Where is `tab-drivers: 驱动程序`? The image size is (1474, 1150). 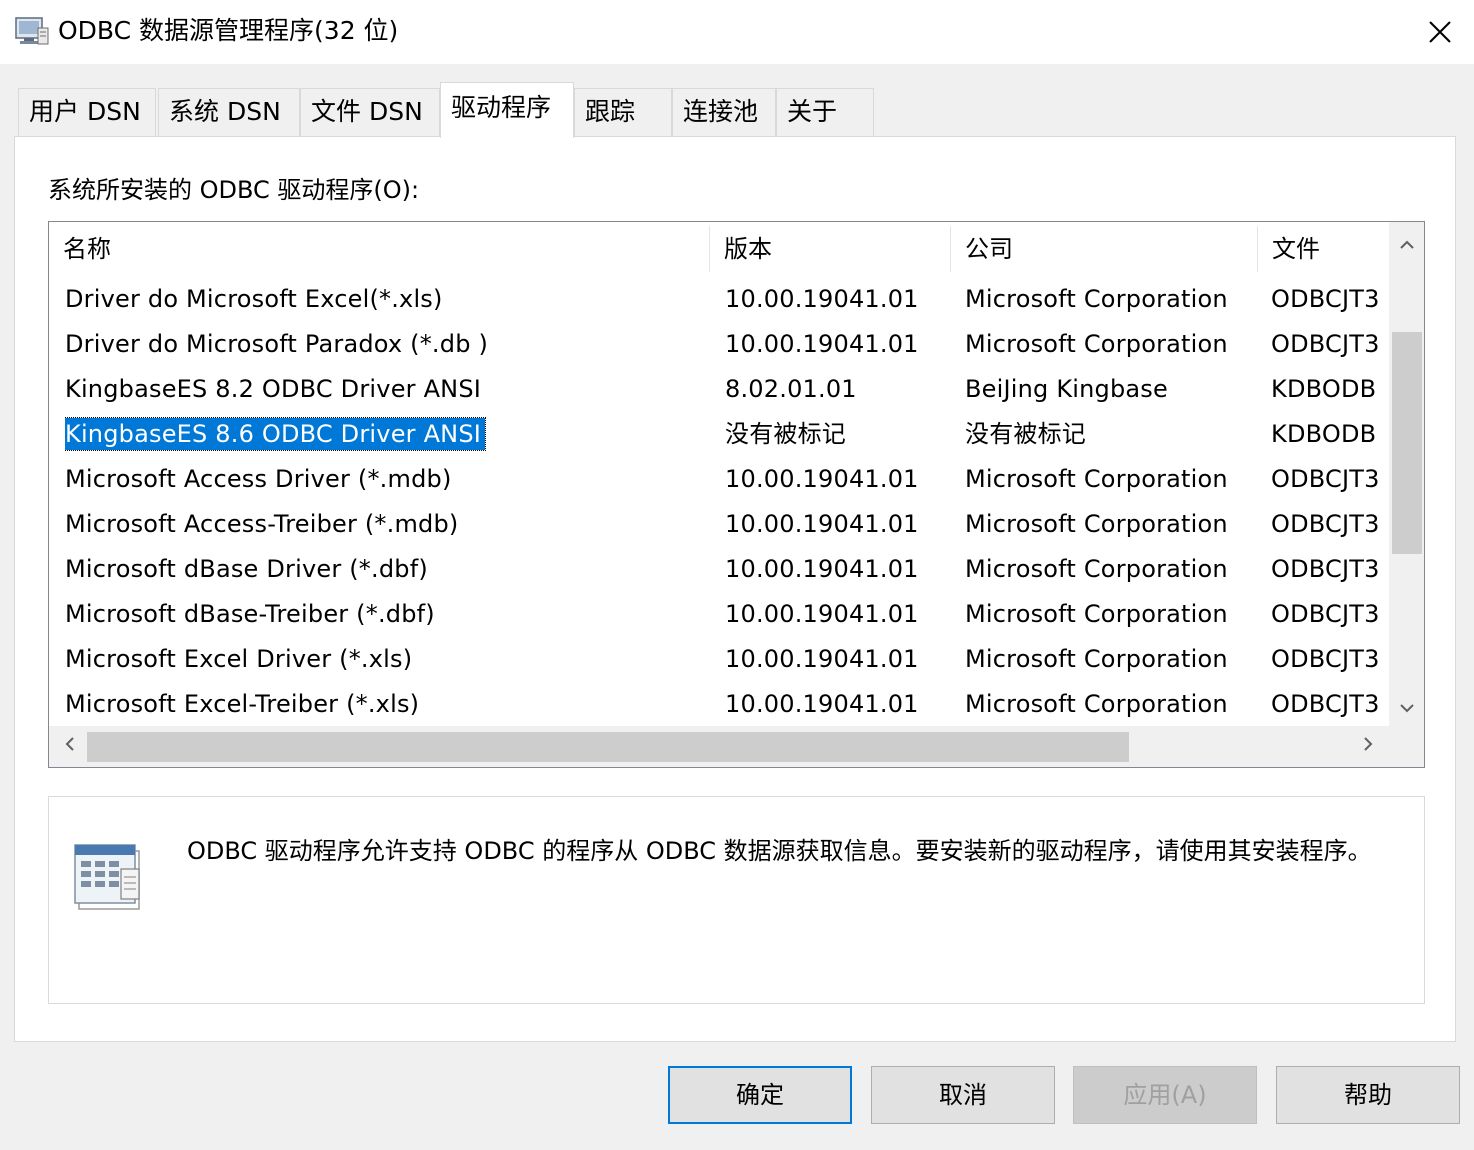
tab-drivers: 驱动程序 is located at coordinates (507, 110).